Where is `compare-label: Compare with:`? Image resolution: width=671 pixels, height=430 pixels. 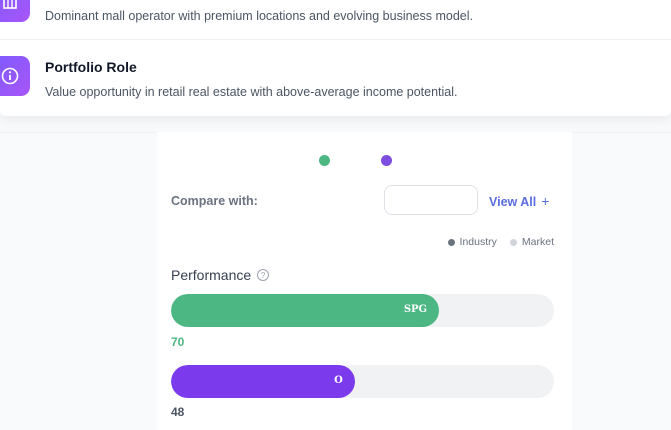
compare-label: Compare with: is located at coordinates (214, 201).